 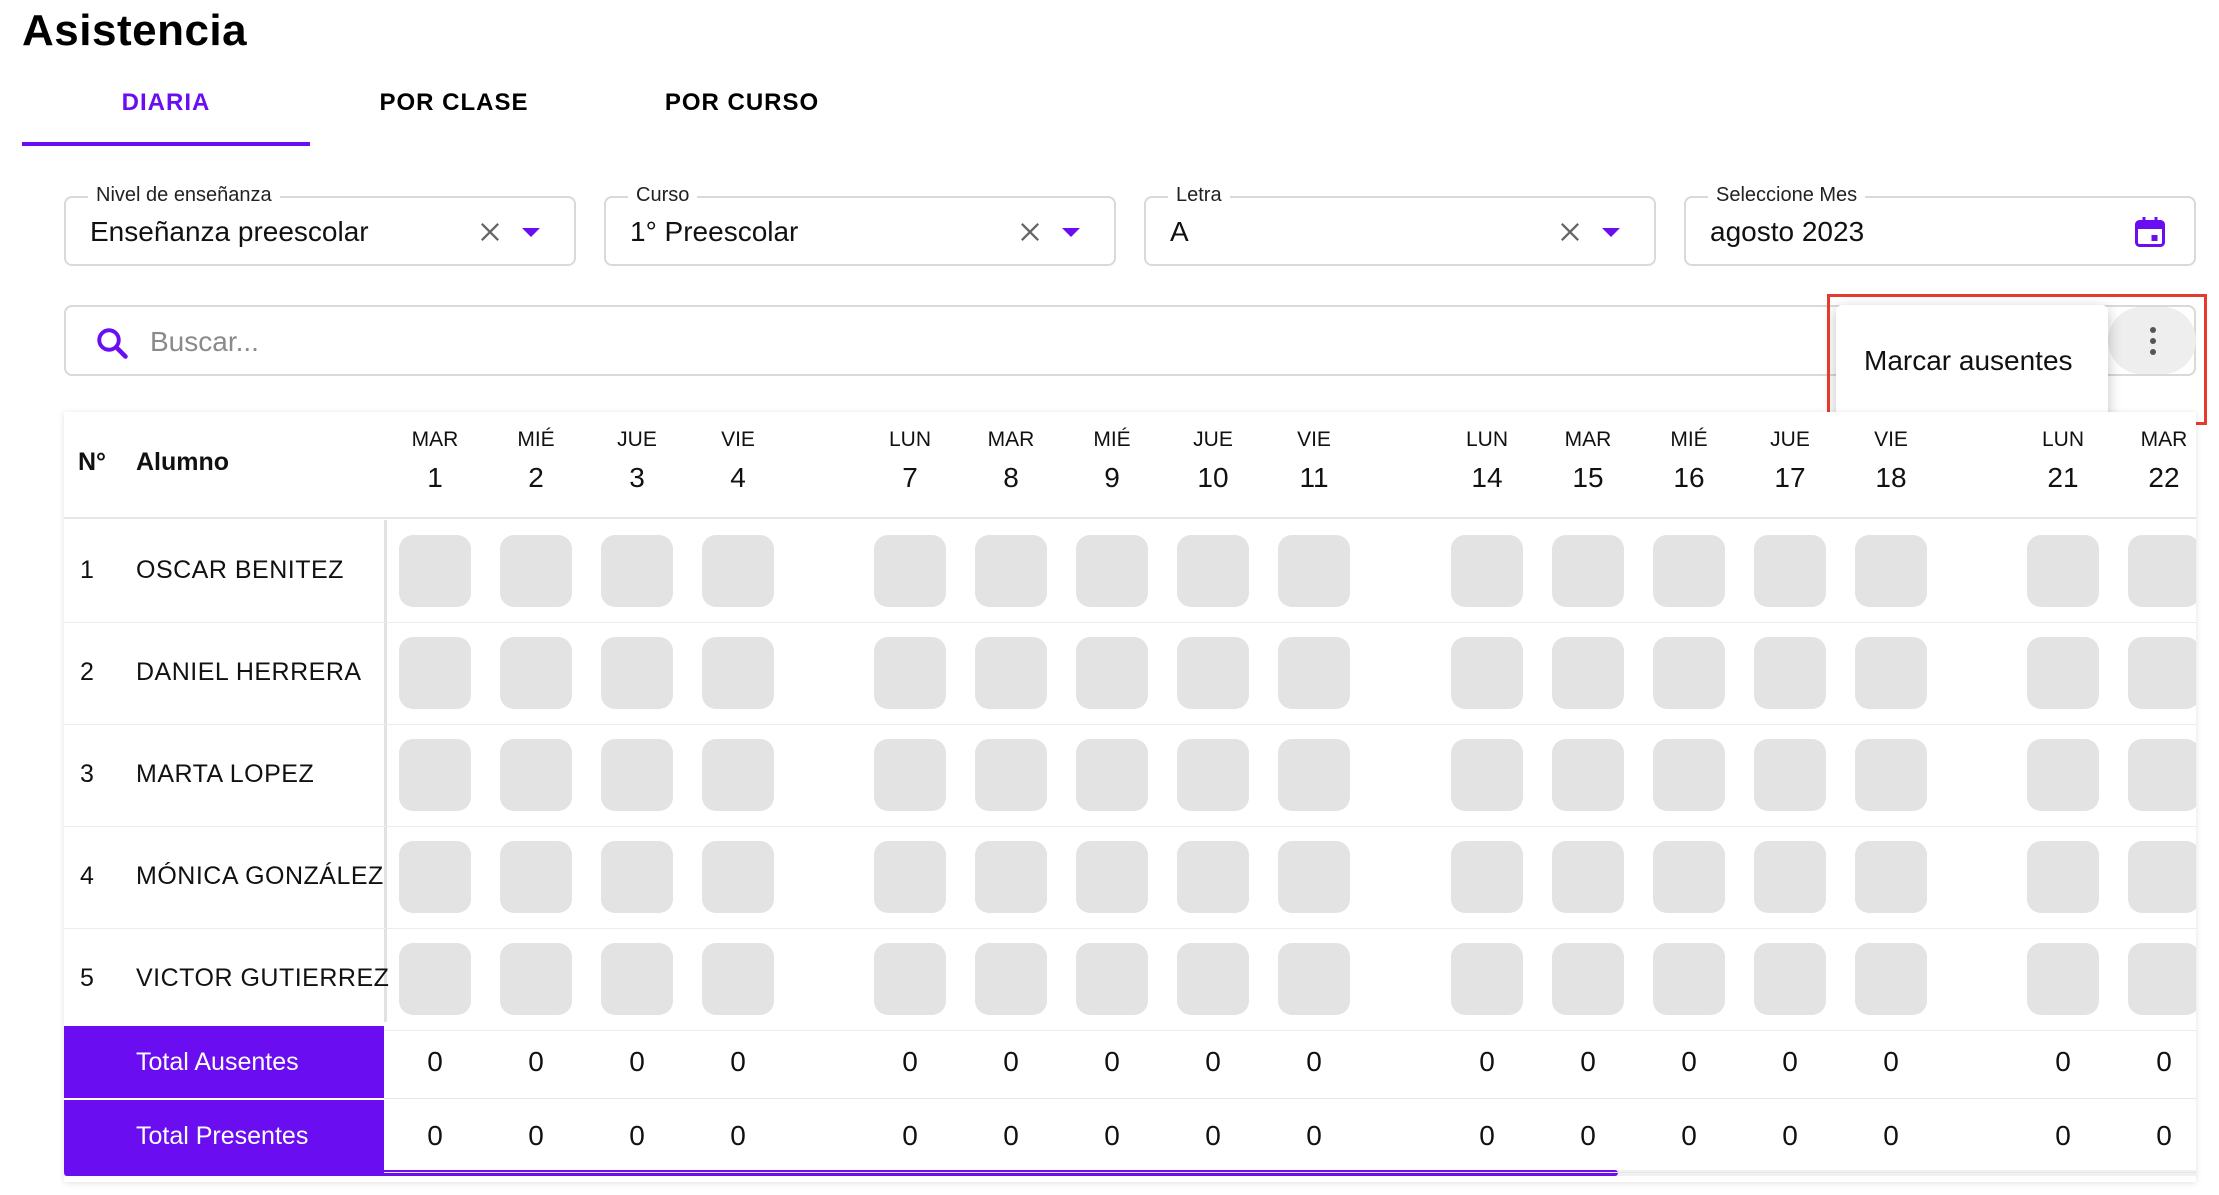 What do you see at coordinates (738, 477) in the screenshot?
I see `day-header-number: 4` at bounding box center [738, 477].